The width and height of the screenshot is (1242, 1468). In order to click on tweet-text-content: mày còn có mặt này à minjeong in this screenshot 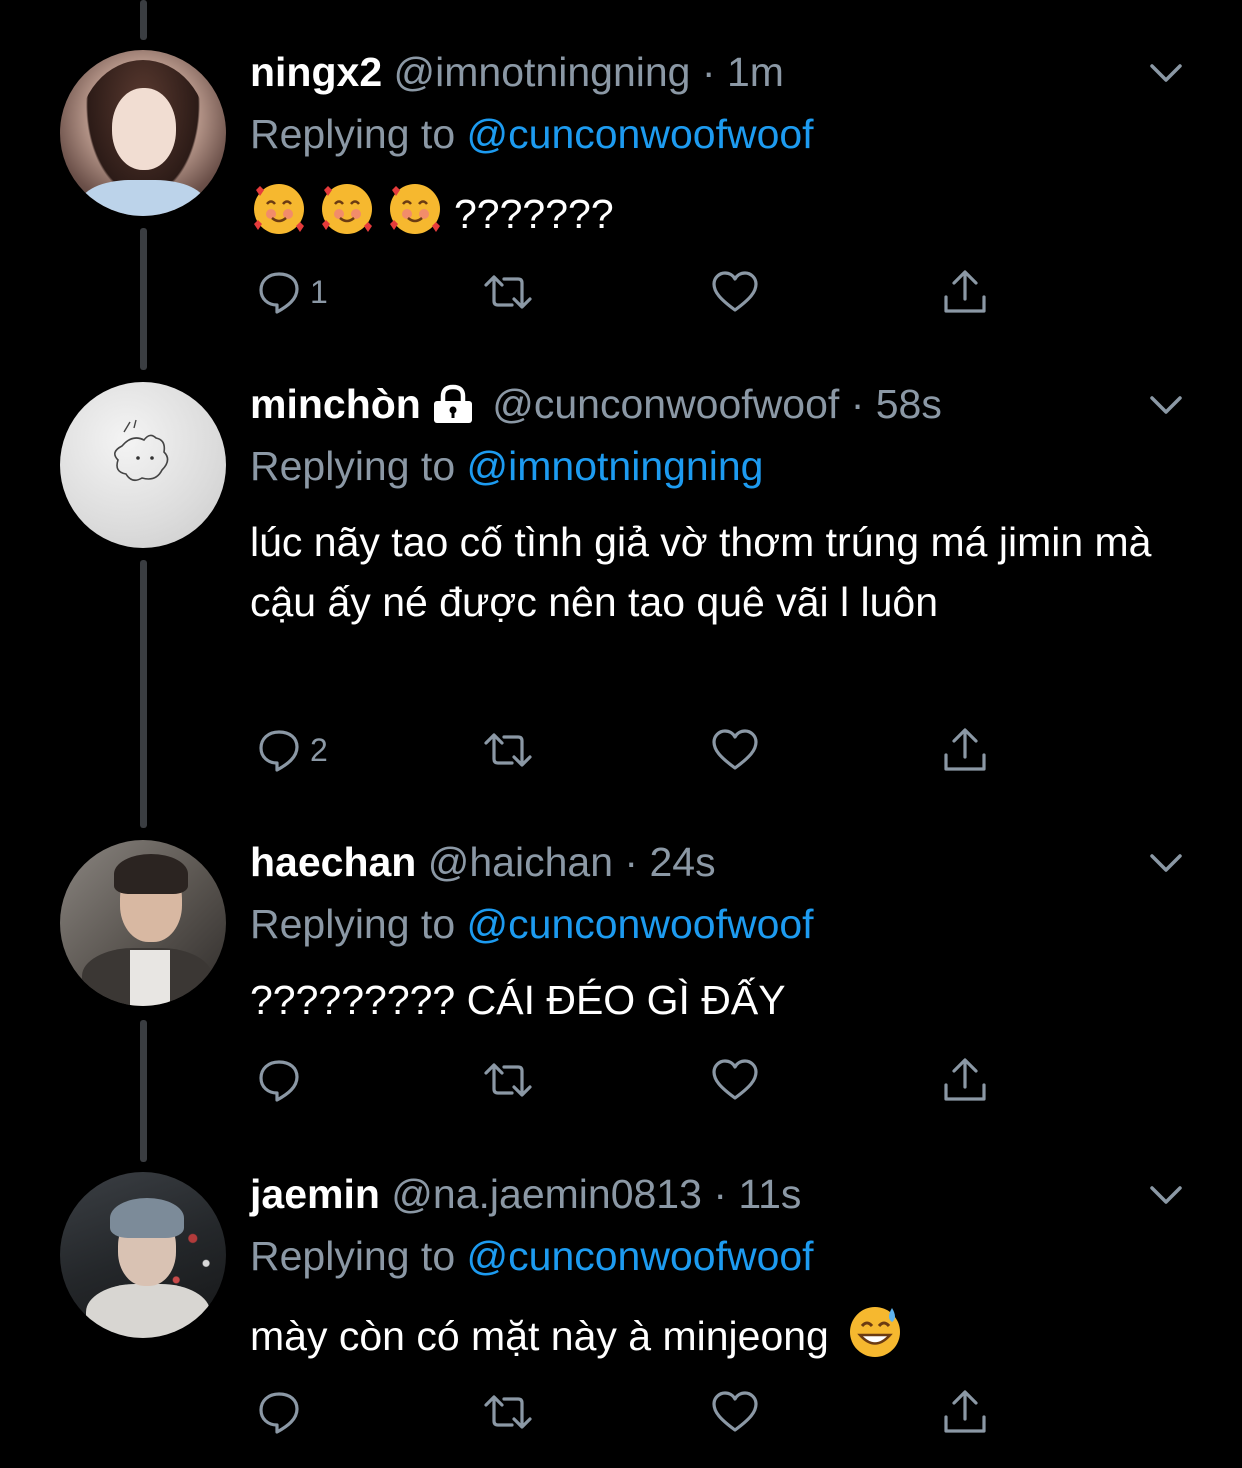, I will do `click(539, 1336)`.